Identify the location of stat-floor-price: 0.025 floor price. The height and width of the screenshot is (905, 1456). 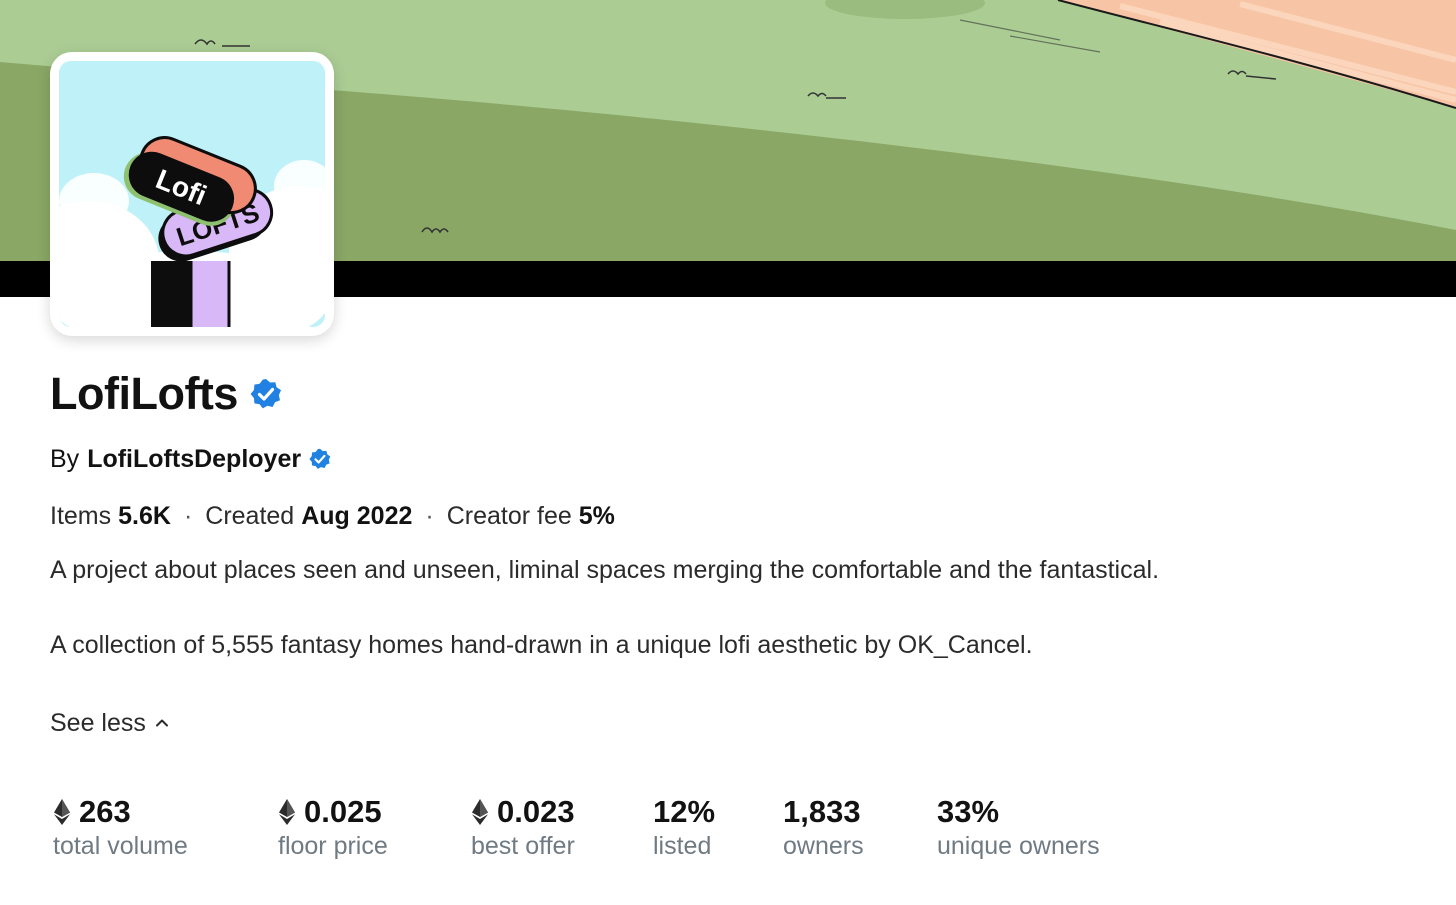
(374, 827).